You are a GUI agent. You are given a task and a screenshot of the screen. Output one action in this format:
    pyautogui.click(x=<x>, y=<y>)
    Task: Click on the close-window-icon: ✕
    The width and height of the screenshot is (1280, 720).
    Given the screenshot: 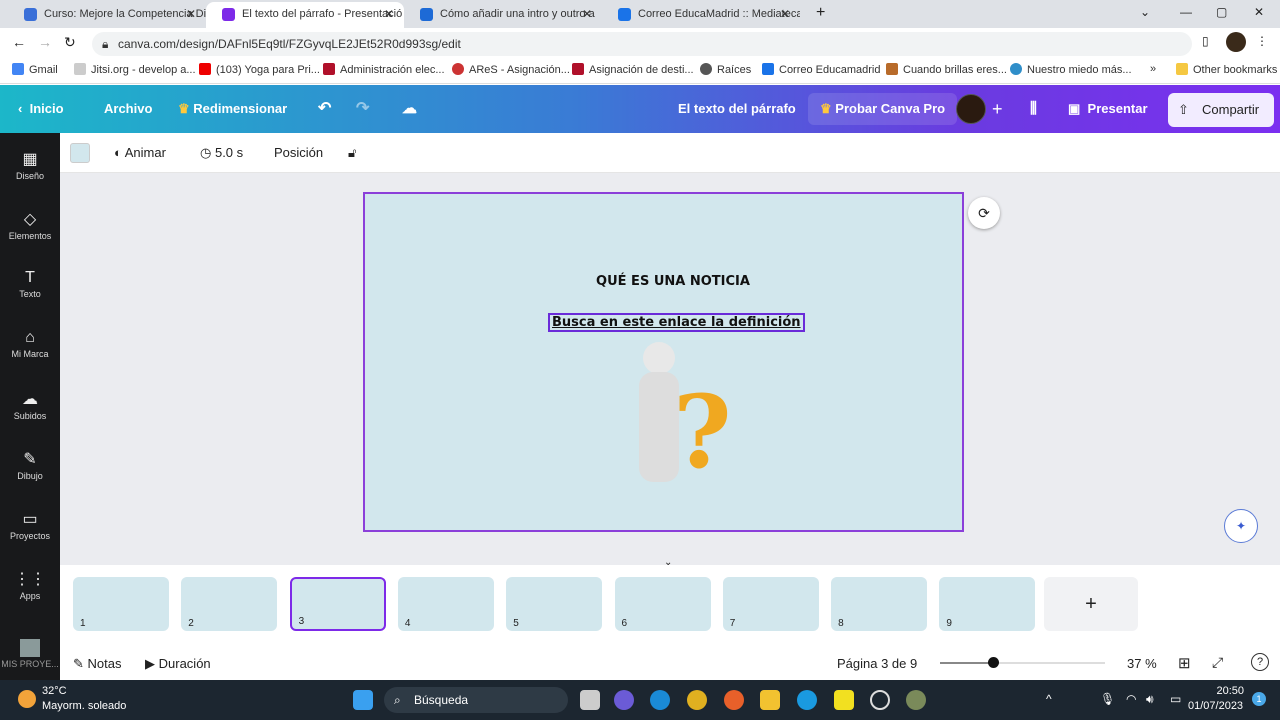 What is the action you would take?
    pyautogui.click(x=1259, y=12)
    